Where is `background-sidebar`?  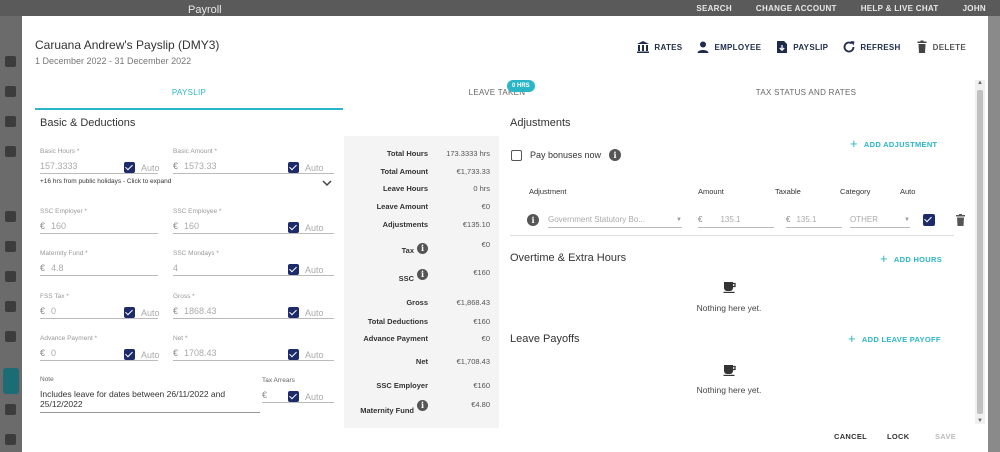
background-sidebar is located at coordinates (11, 234).